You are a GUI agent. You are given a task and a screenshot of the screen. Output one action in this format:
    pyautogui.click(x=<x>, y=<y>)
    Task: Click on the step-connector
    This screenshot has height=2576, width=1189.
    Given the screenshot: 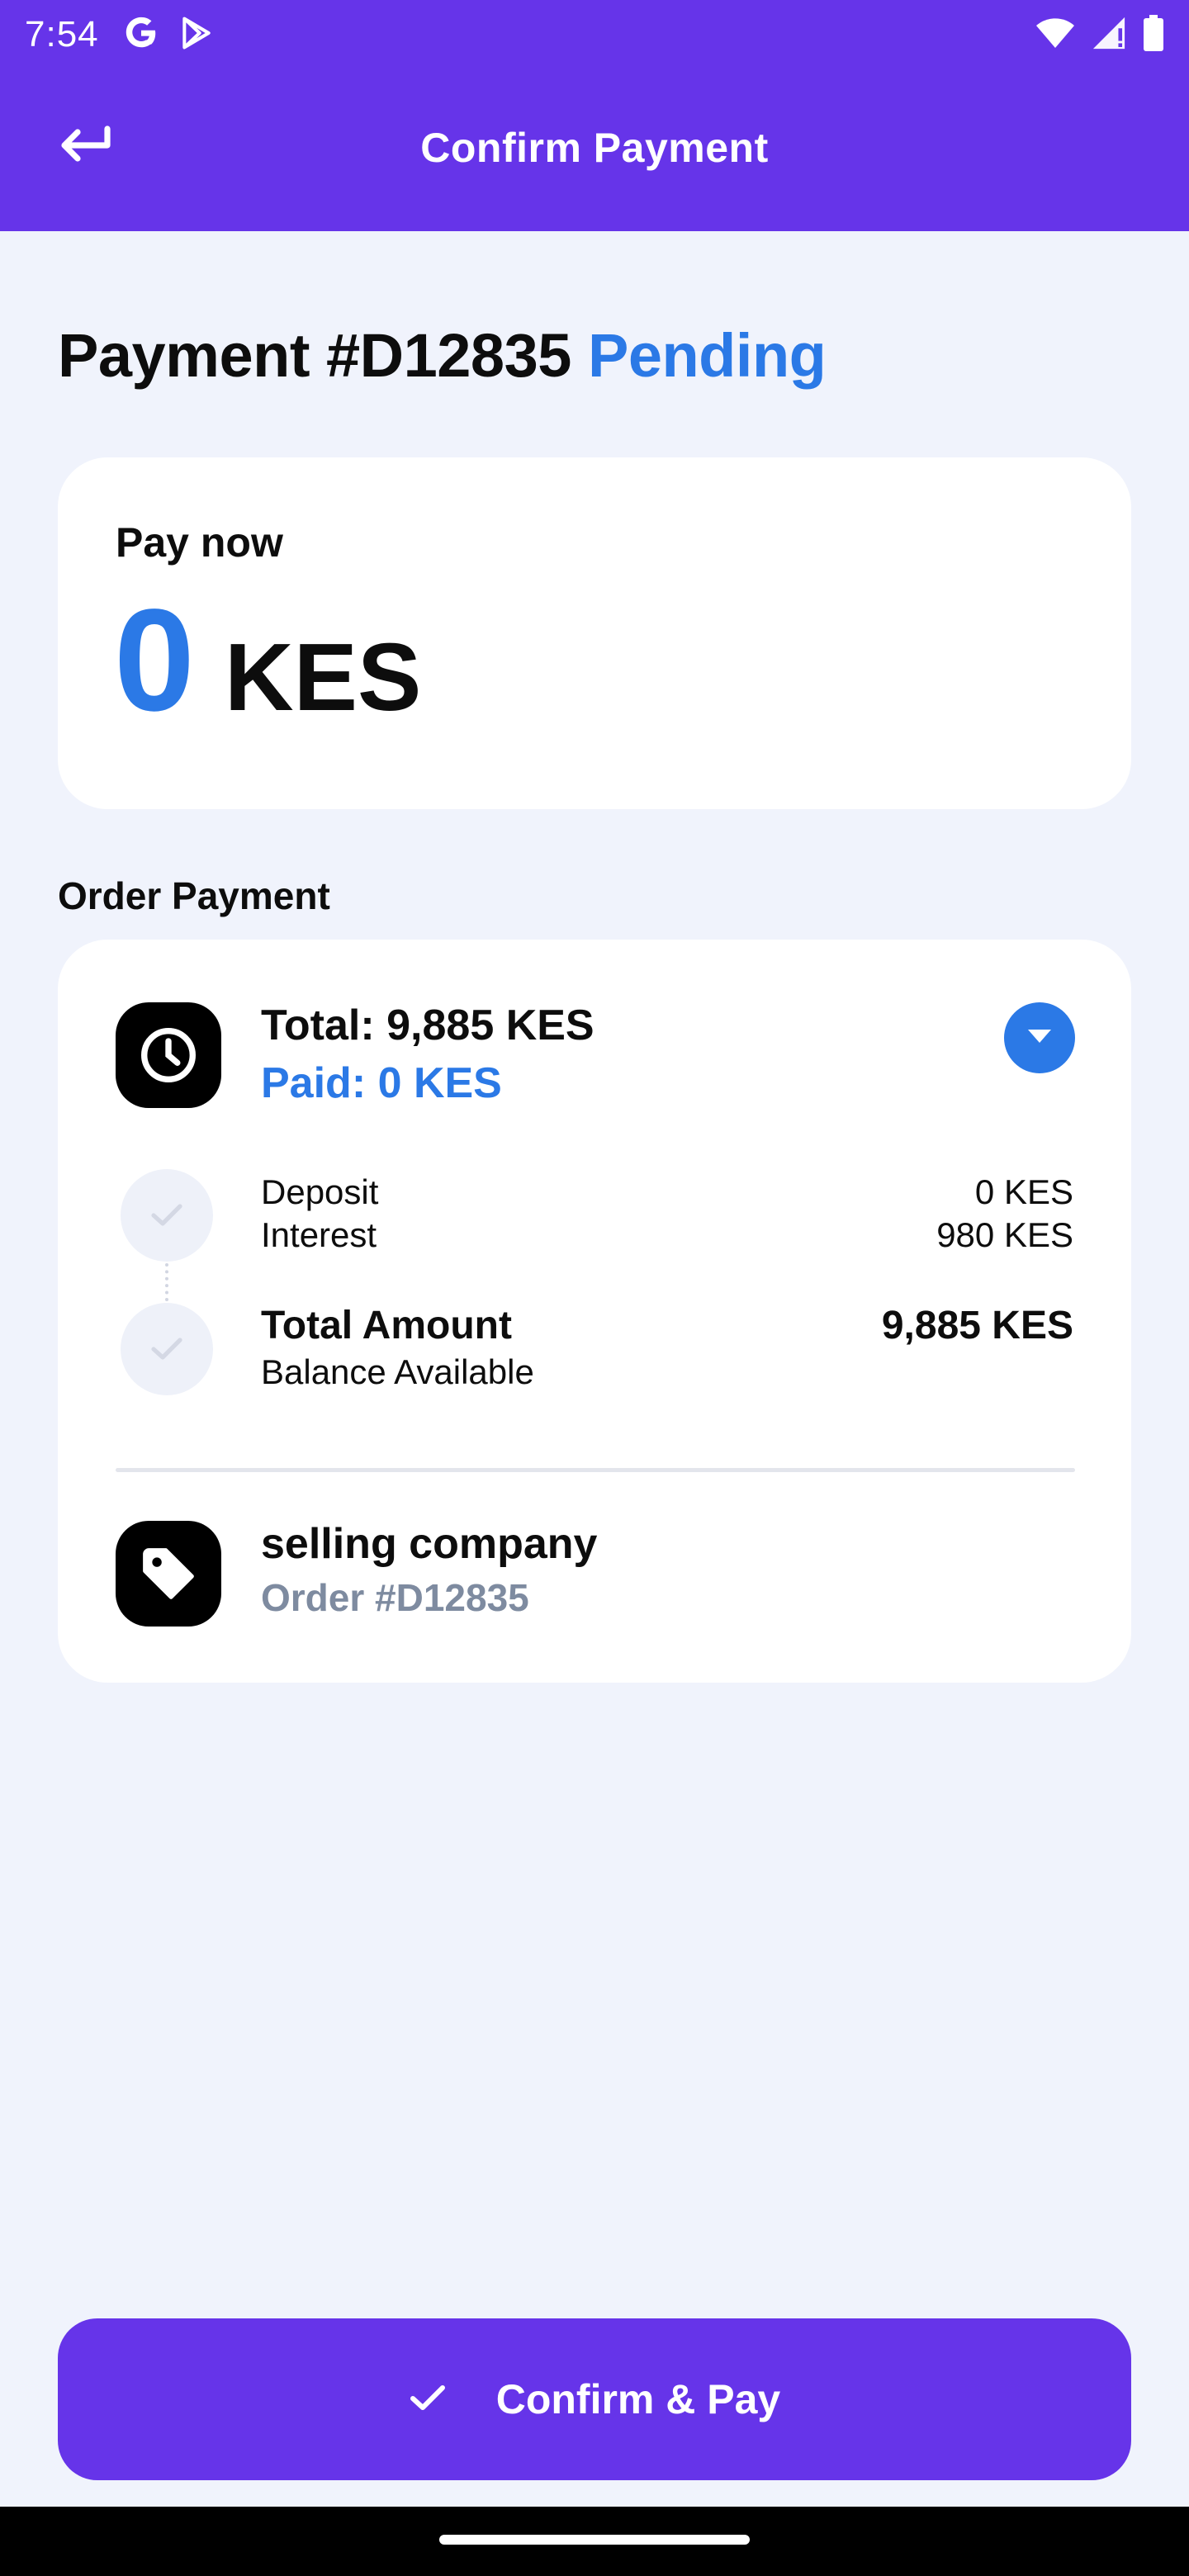 What is the action you would take?
    pyautogui.click(x=166, y=1282)
    